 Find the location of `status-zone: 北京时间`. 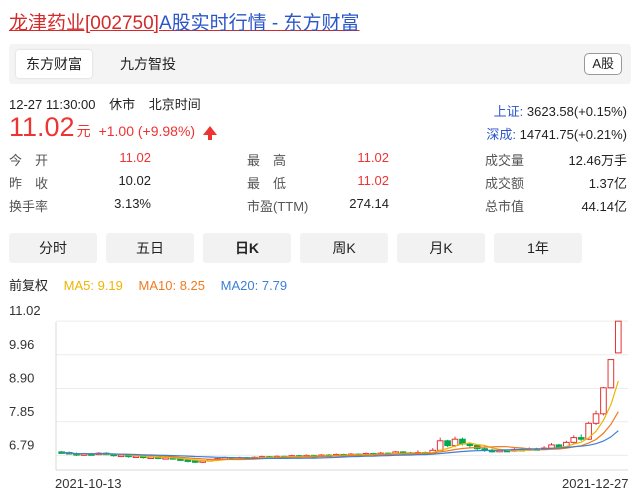

status-zone: 北京时间 is located at coordinates (174, 104).